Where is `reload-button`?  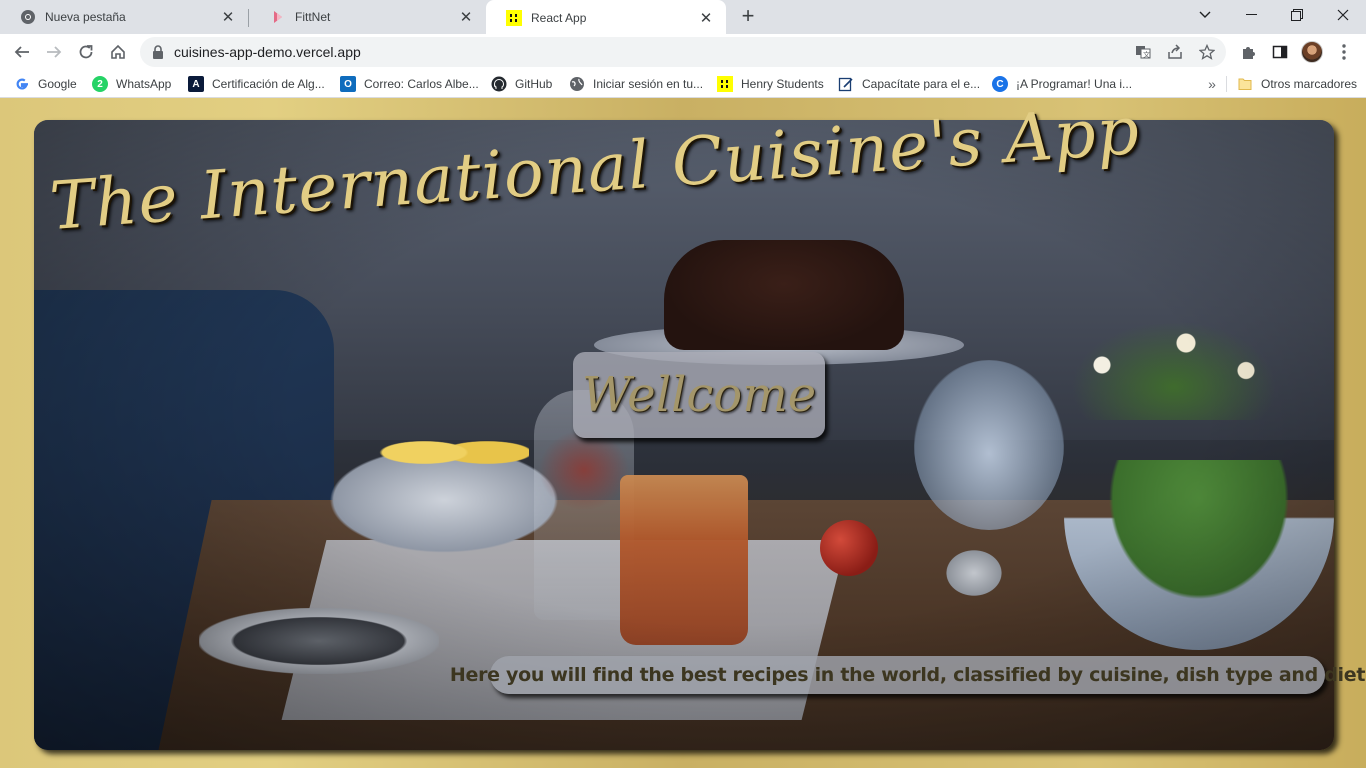 reload-button is located at coordinates (86, 52).